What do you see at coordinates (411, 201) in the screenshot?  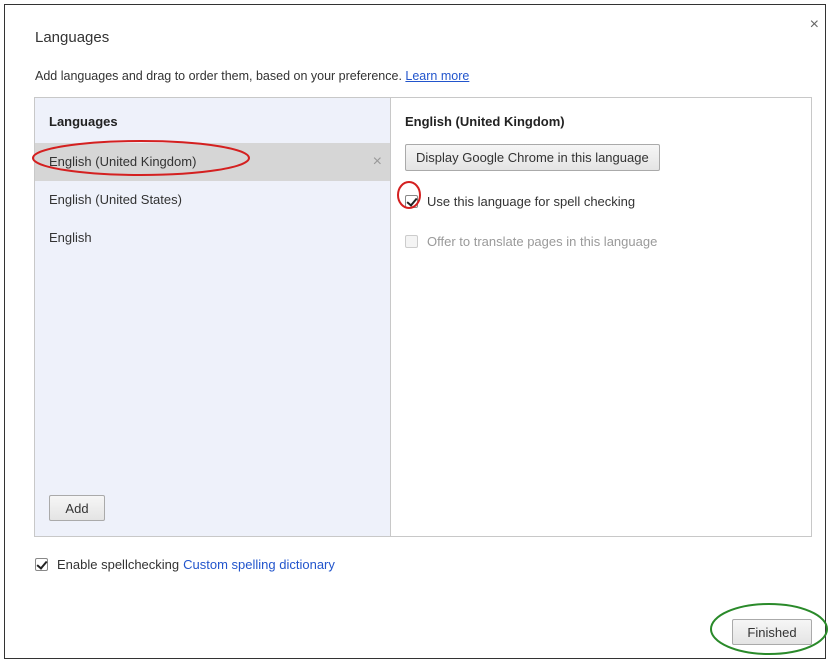 I see `spellcheck-checkbox` at bounding box center [411, 201].